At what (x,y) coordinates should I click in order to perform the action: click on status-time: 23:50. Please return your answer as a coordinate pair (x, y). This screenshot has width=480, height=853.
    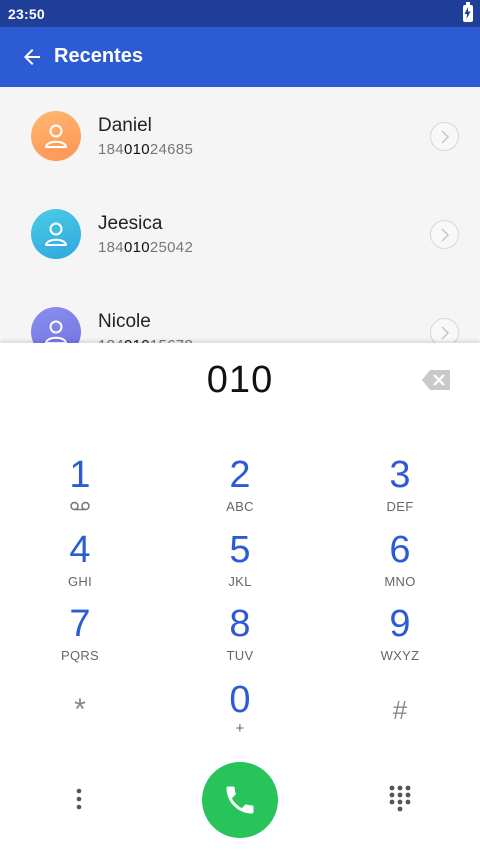
    Looking at the image, I should click on (26, 14).